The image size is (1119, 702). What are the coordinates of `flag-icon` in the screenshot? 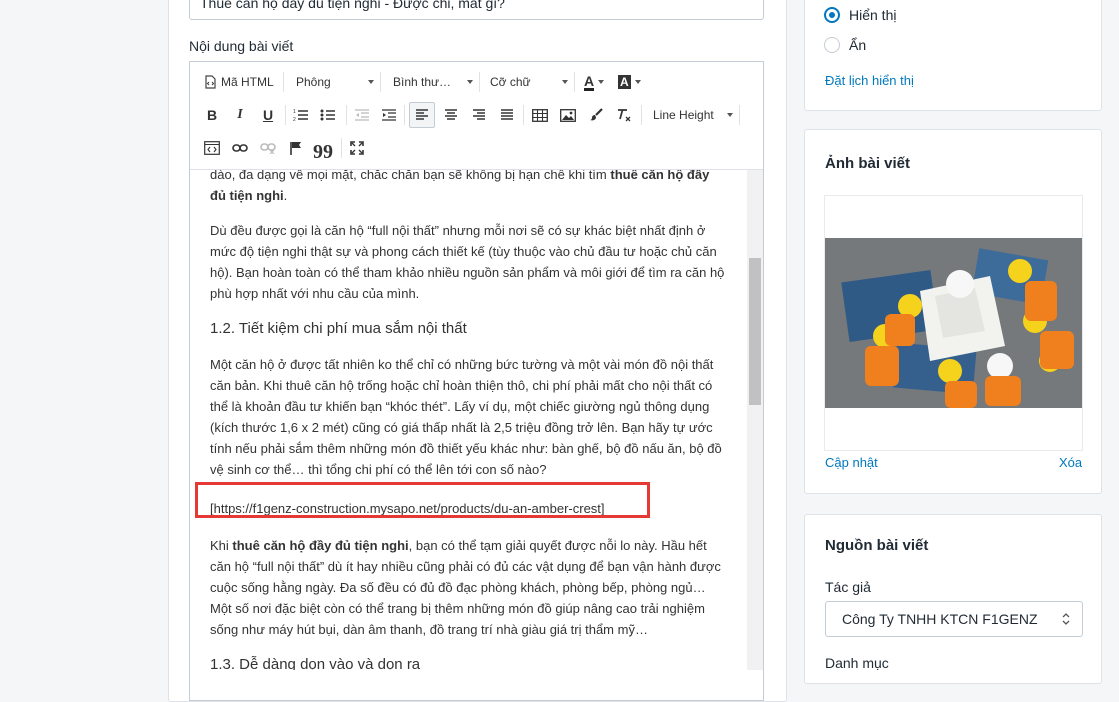 It's located at (296, 148).